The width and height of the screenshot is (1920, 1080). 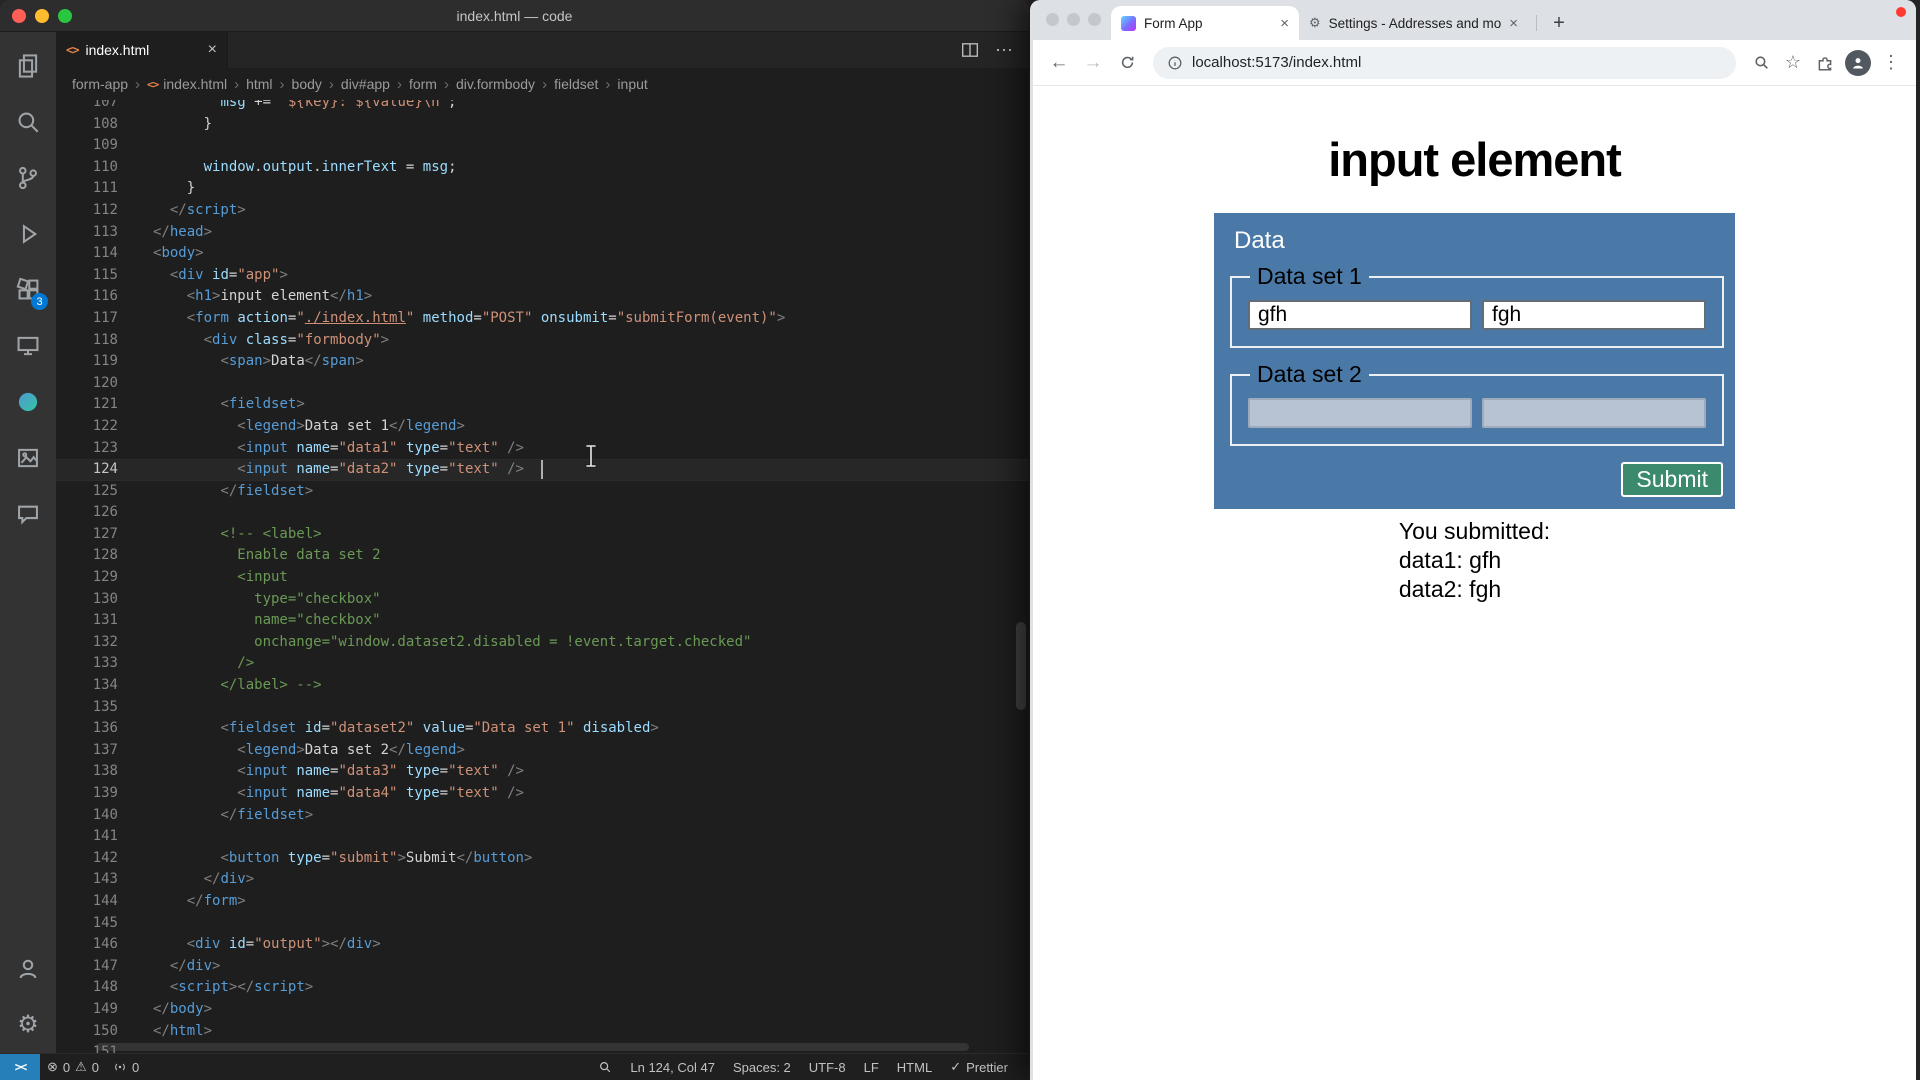 What do you see at coordinates (365, 84) in the screenshot?
I see `breadcrumb-item: div#app` at bounding box center [365, 84].